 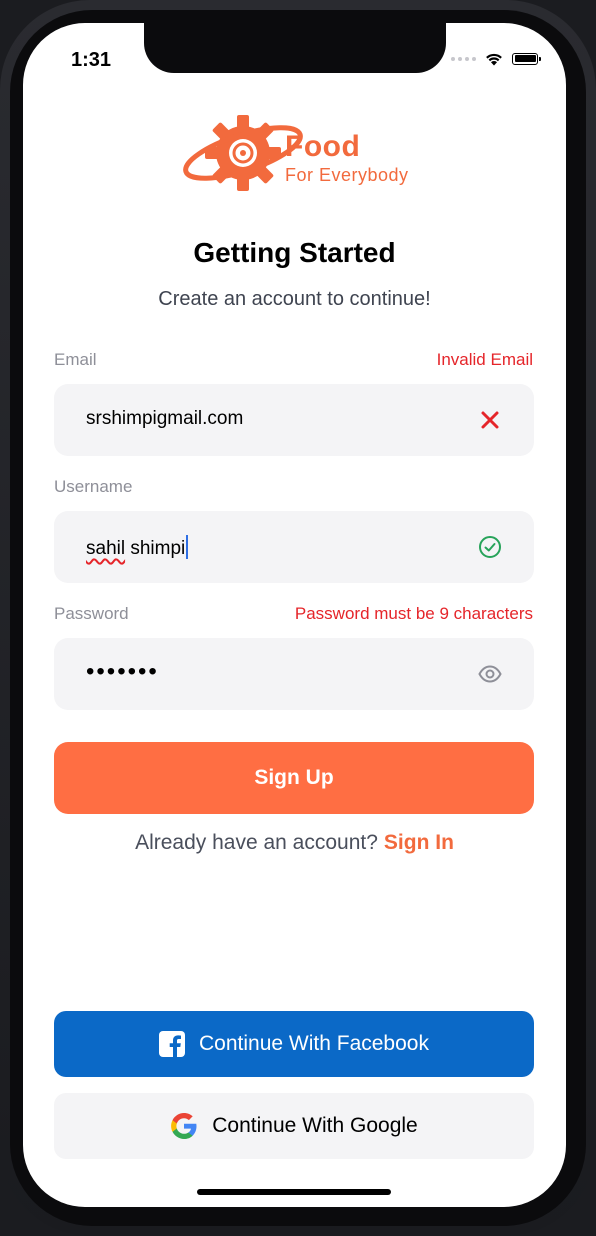 What do you see at coordinates (294, 252) in the screenshot?
I see `page-title: Getting Started` at bounding box center [294, 252].